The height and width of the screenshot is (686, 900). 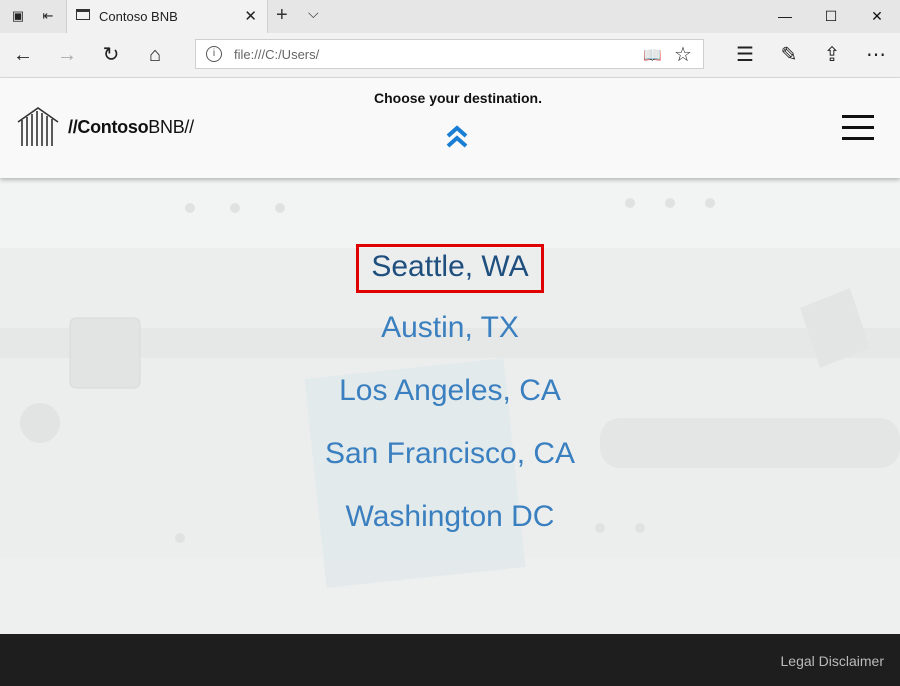 I want to click on minimize-icon: —, so click(x=785, y=16).